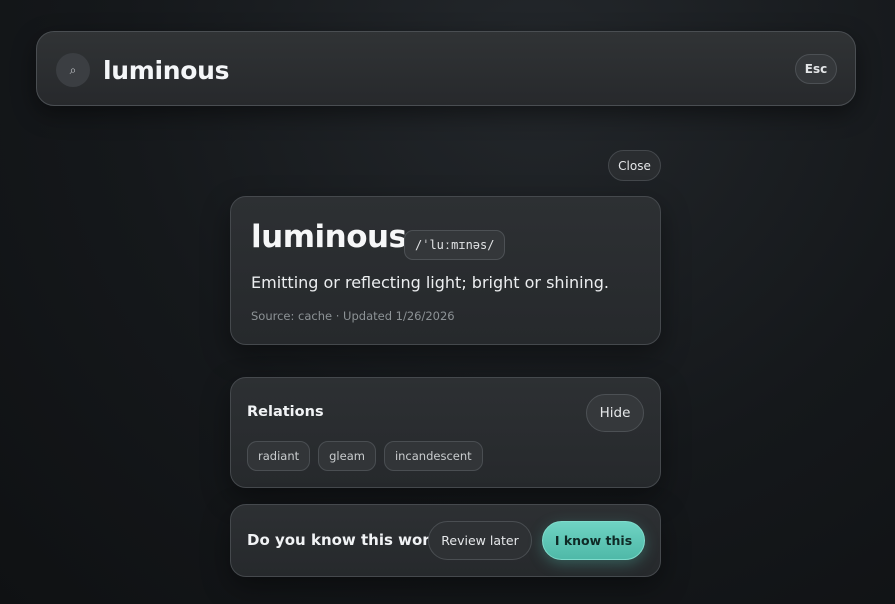 The width and height of the screenshot is (895, 604). What do you see at coordinates (329, 237) in the screenshot?
I see `word-title: luminous` at bounding box center [329, 237].